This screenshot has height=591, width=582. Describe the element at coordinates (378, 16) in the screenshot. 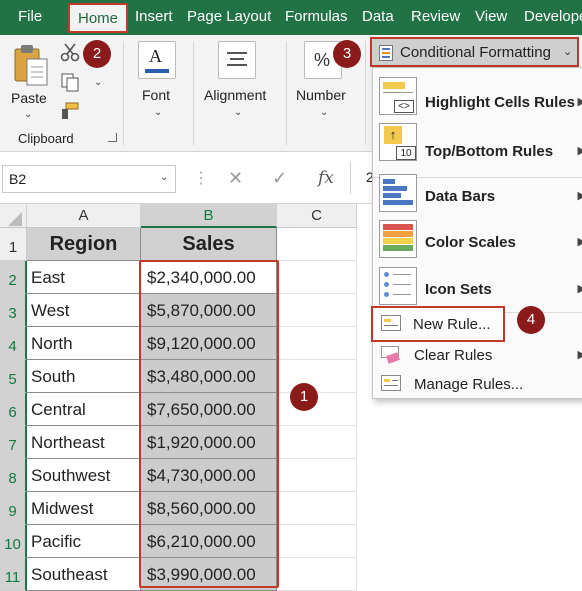

I see `tab-data: Data` at that location.